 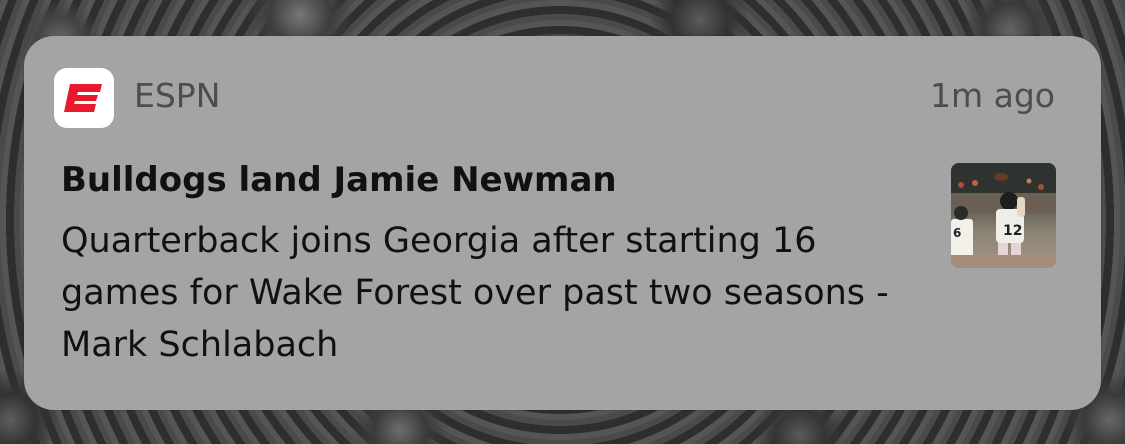 What do you see at coordinates (339, 180) in the screenshot?
I see `notification-title: Bulldogs land Jamie Newman` at bounding box center [339, 180].